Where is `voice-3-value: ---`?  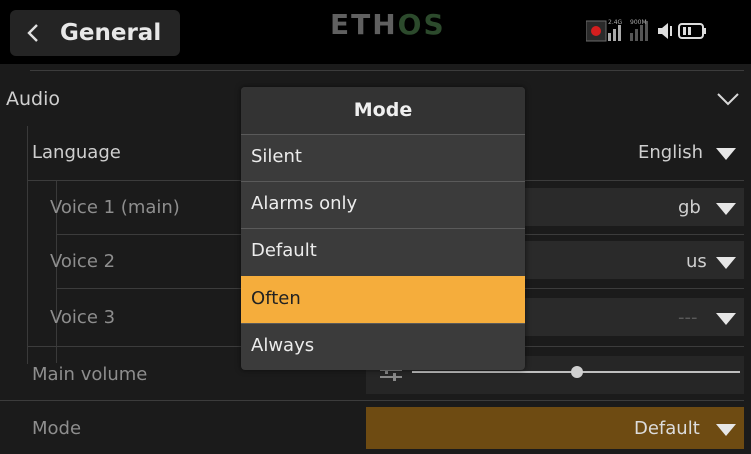 voice-3-value: --- is located at coordinates (688, 318).